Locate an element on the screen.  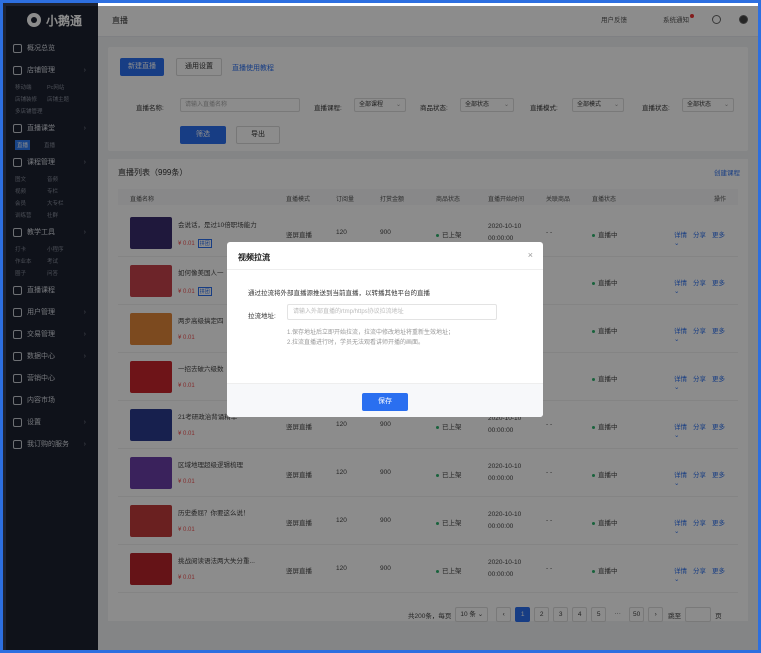
pull-url-label: 拉流地址: is located at coordinates (262, 316).